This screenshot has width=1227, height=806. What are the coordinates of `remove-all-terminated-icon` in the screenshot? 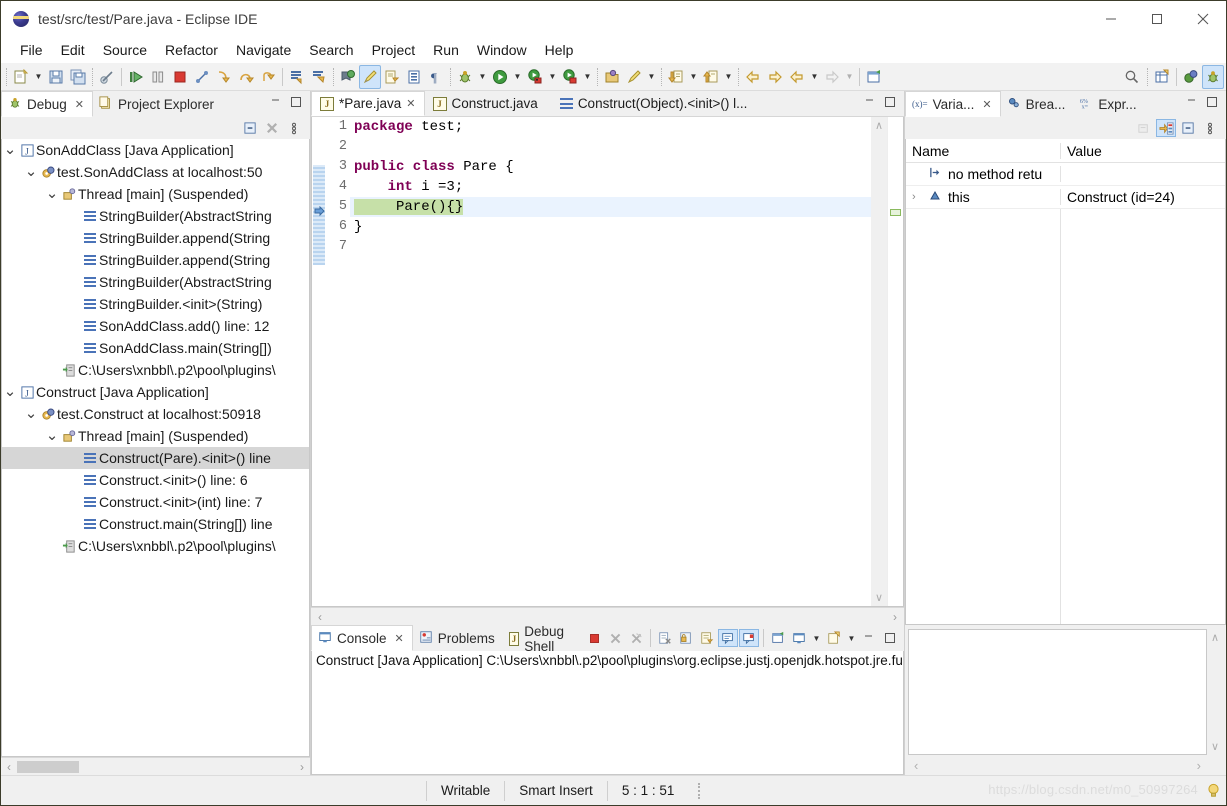 It's located at (272, 128).